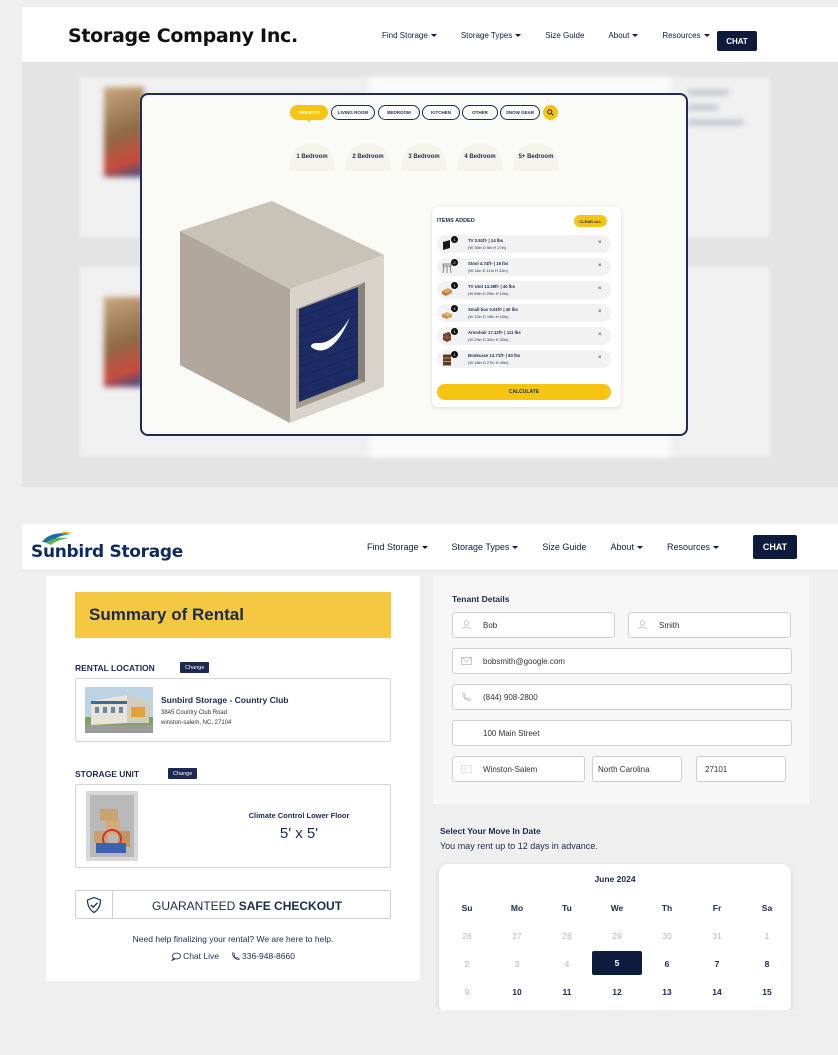 The height and width of the screenshot is (1055, 838). What do you see at coordinates (195, 667) in the screenshot?
I see `change-location-button: Change` at bounding box center [195, 667].